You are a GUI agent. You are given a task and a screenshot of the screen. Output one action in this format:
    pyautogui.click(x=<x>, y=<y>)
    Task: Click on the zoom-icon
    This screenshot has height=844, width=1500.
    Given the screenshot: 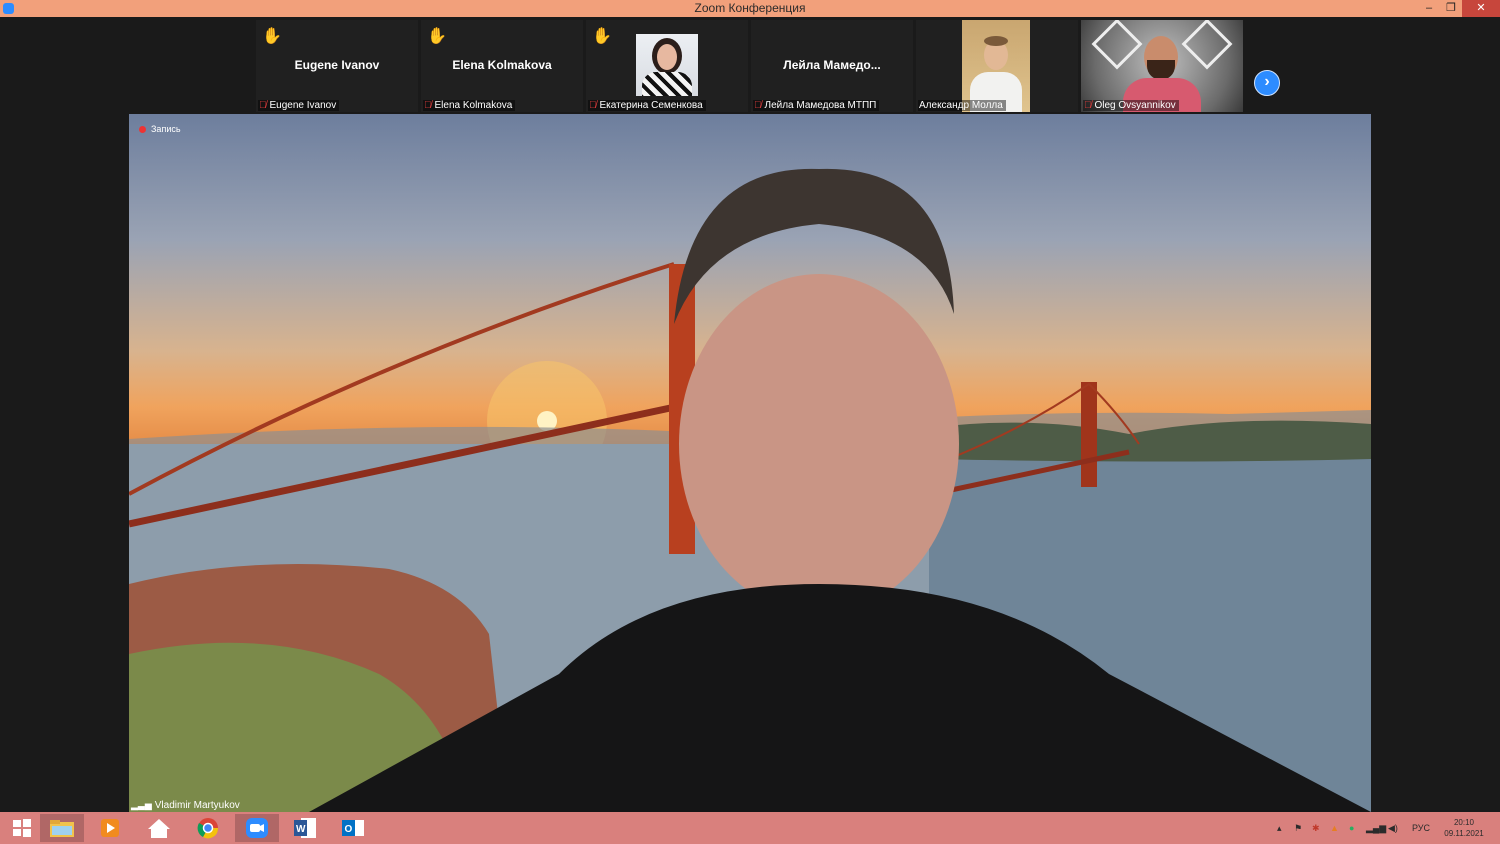 What is the action you would take?
    pyautogui.click(x=257, y=828)
    